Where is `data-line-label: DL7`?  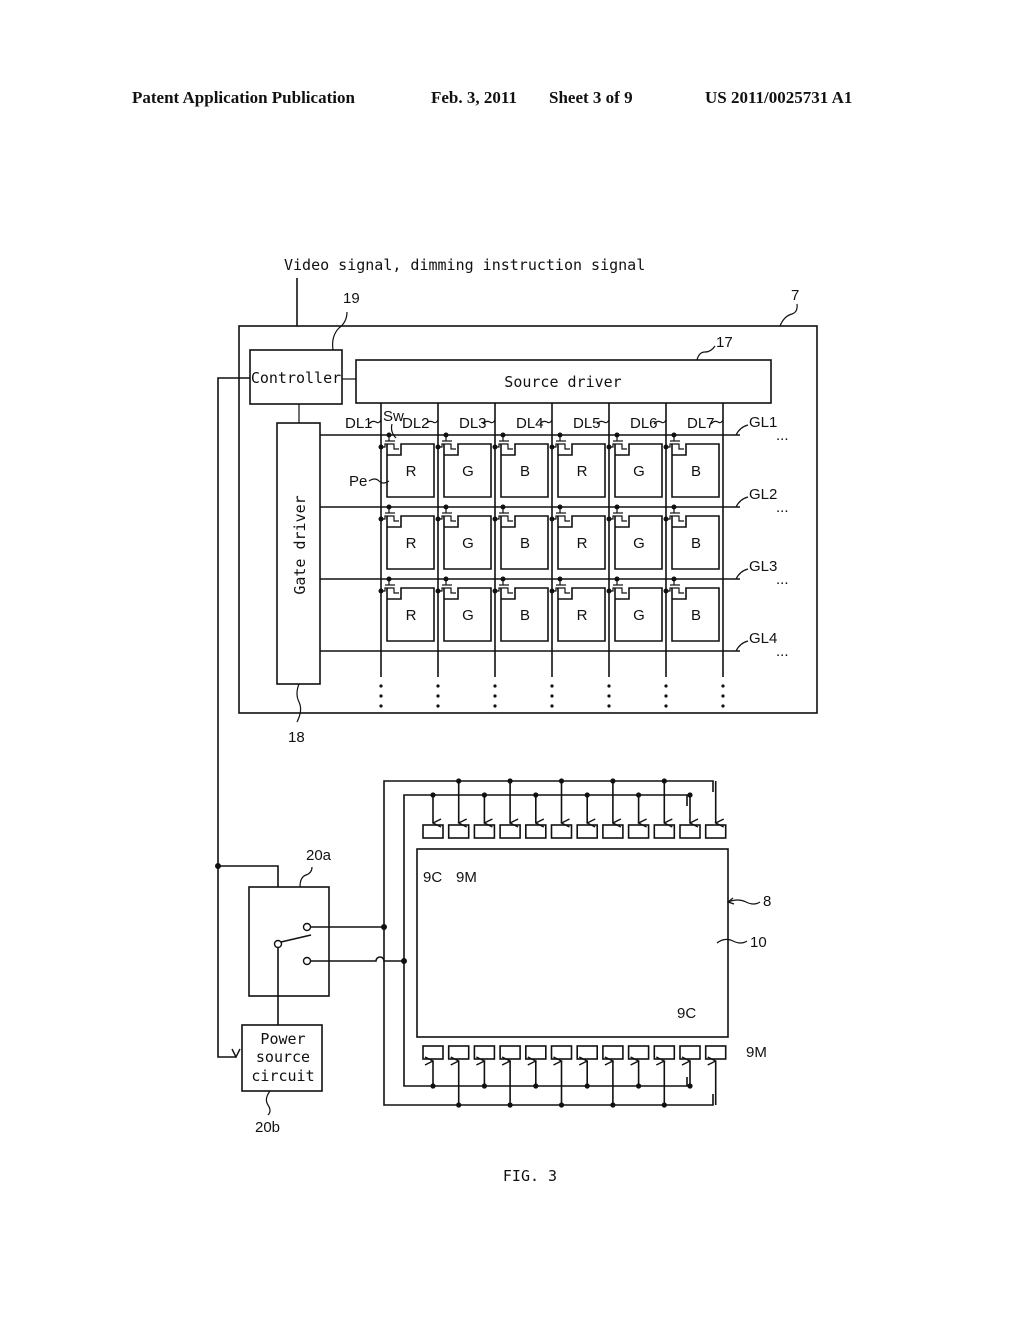
data-line-label: DL7 is located at coordinates (701, 423).